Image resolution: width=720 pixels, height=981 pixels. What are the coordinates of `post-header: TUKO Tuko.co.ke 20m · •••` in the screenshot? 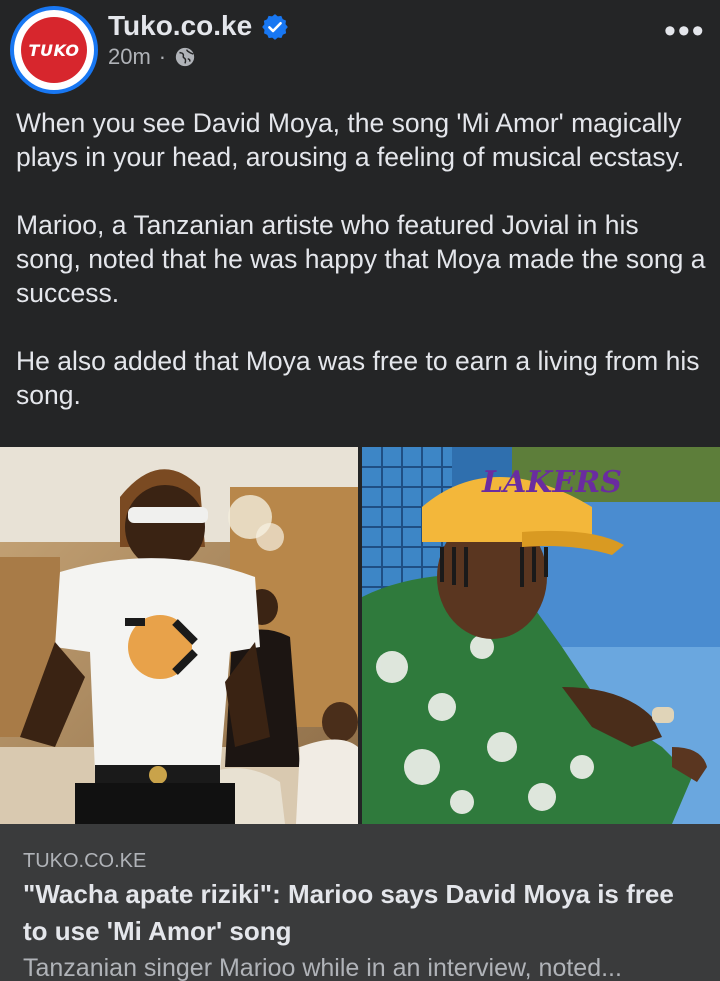 It's located at (360, 50).